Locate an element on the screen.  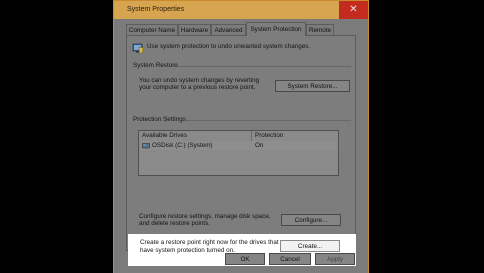
tab-remote: Remote is located at coordinates (320, 29).